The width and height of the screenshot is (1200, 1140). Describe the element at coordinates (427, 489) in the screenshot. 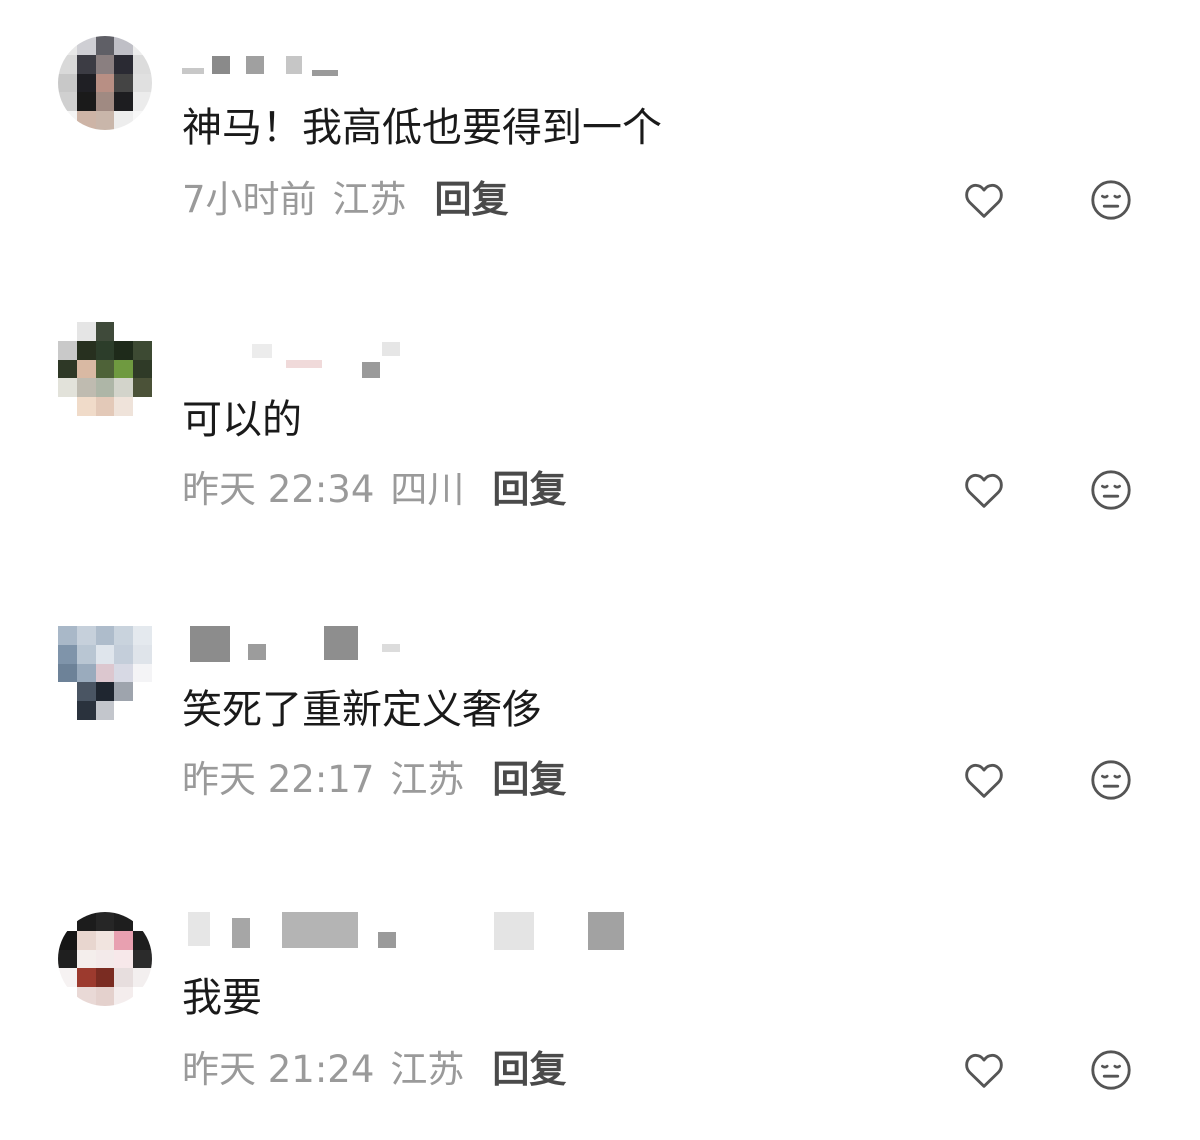

I see `comment-location: 四川` at that location.